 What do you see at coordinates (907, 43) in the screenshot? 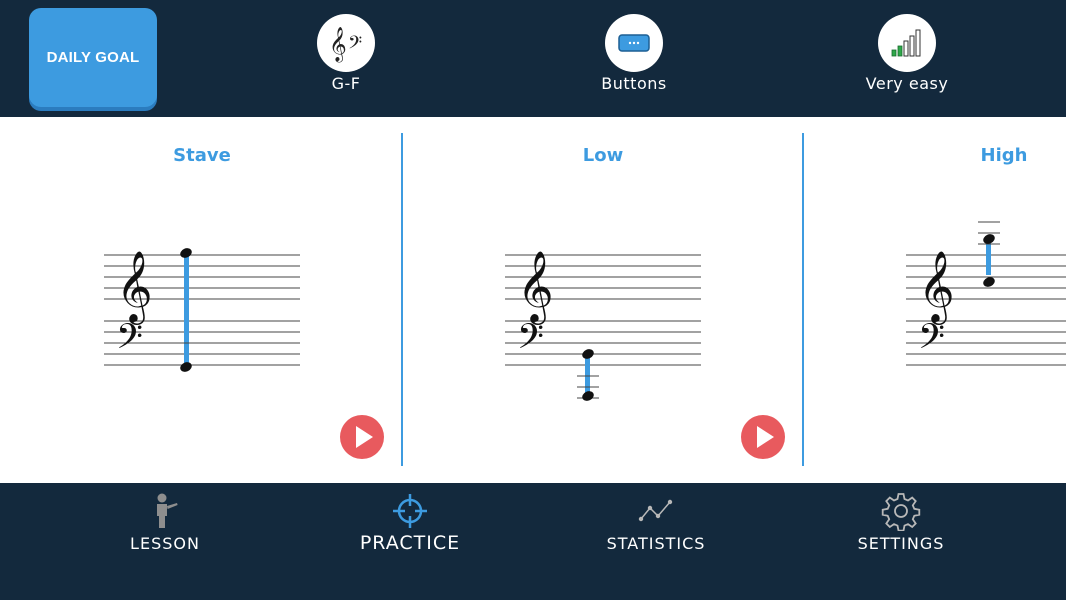
I see `difficulty-bars-icon` at bounding box center [907, 43].